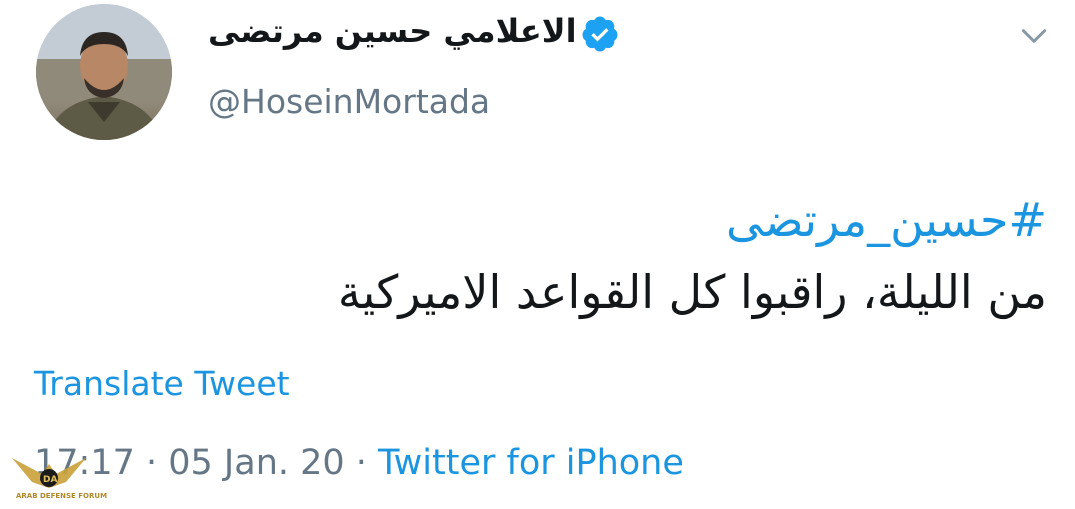 The width and height of the screenshot is (1075, 509). Describe the element at coordinates (349, 101) in the screenshot. I see `username: @HoseinMortada` at that location.